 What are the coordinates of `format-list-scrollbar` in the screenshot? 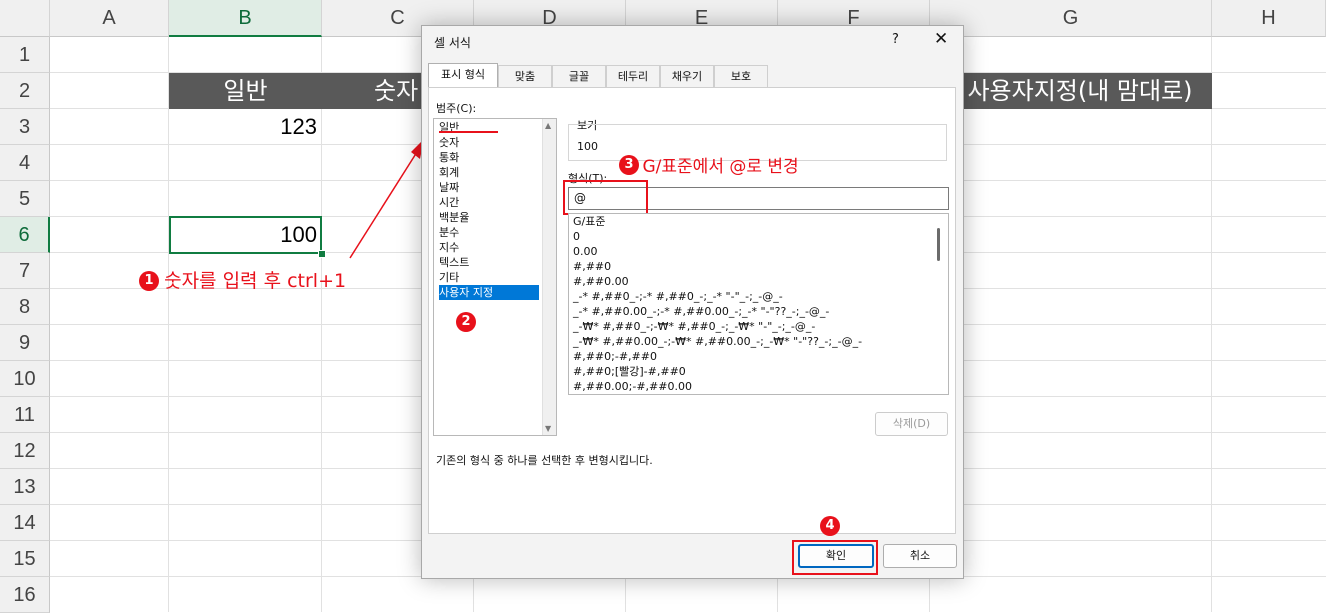 It's located at (938, 244).